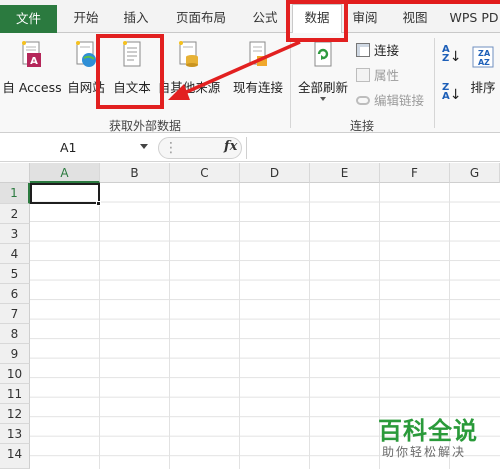 The image size is (500, 469). I want to click on existing-connections-button: 现有连接, so click(258, 73).